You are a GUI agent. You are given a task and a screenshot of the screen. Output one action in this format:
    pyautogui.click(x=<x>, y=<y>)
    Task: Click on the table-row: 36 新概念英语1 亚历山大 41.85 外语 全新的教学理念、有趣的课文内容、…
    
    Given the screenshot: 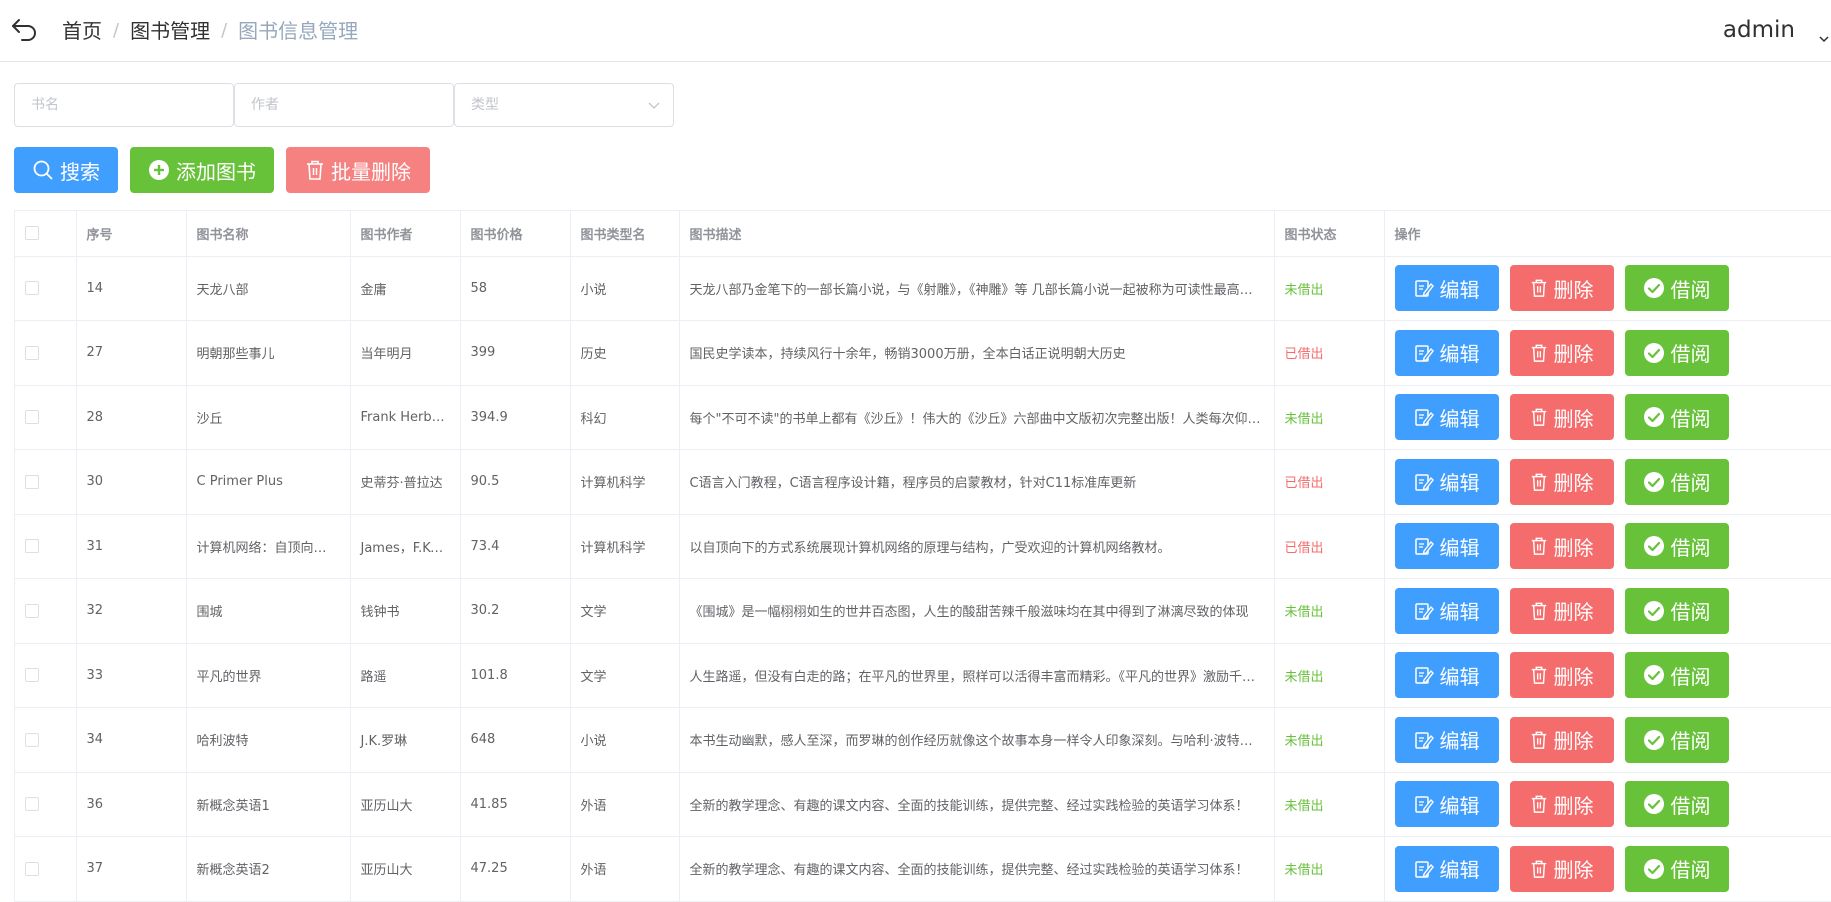 What is the action you would take?
    pyautogui.click(x=923, y=804)
    